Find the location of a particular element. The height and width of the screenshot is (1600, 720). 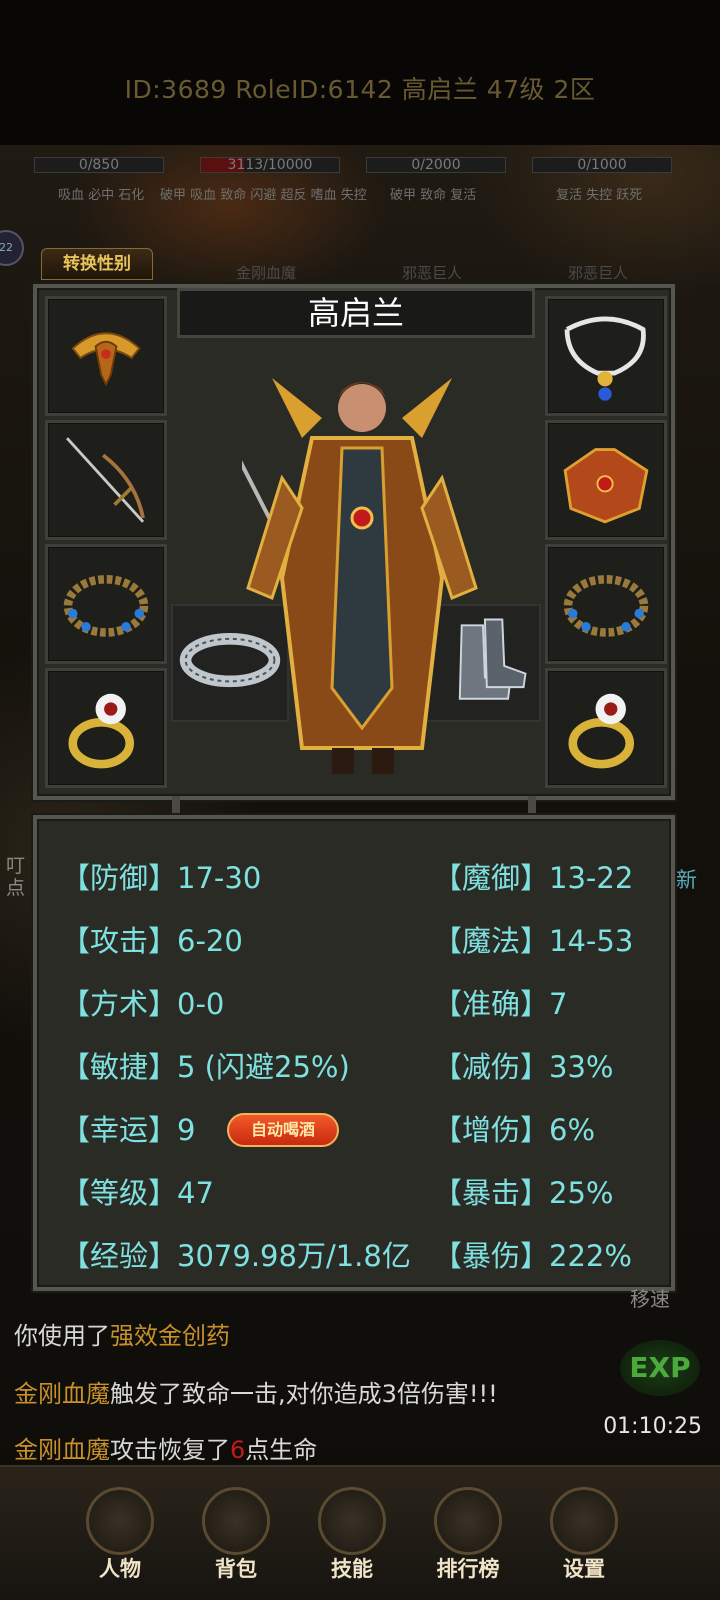

skills-icon is located at coordinates (352, 1521).